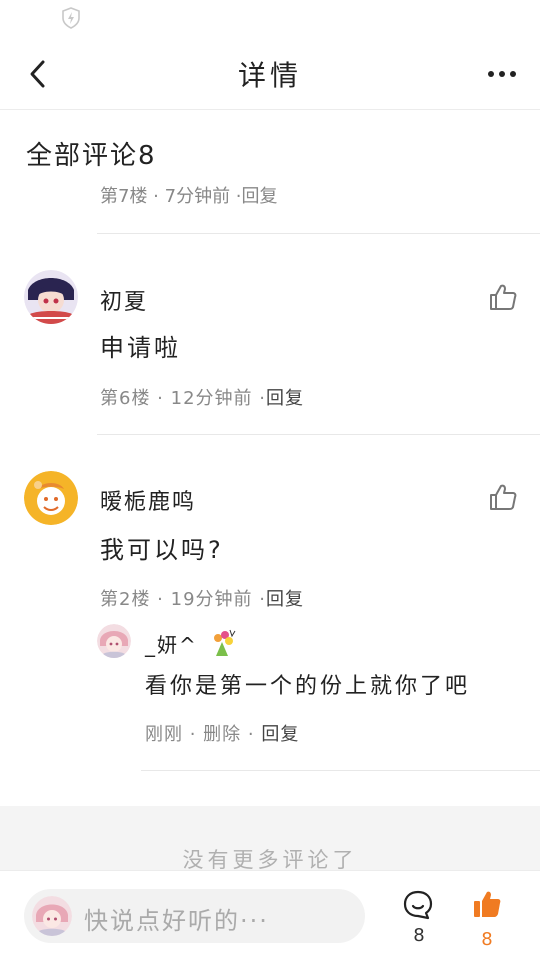 The height and width of the screenshot is (960, 540). I want to click on comment-count: 8, so click(419, 935).